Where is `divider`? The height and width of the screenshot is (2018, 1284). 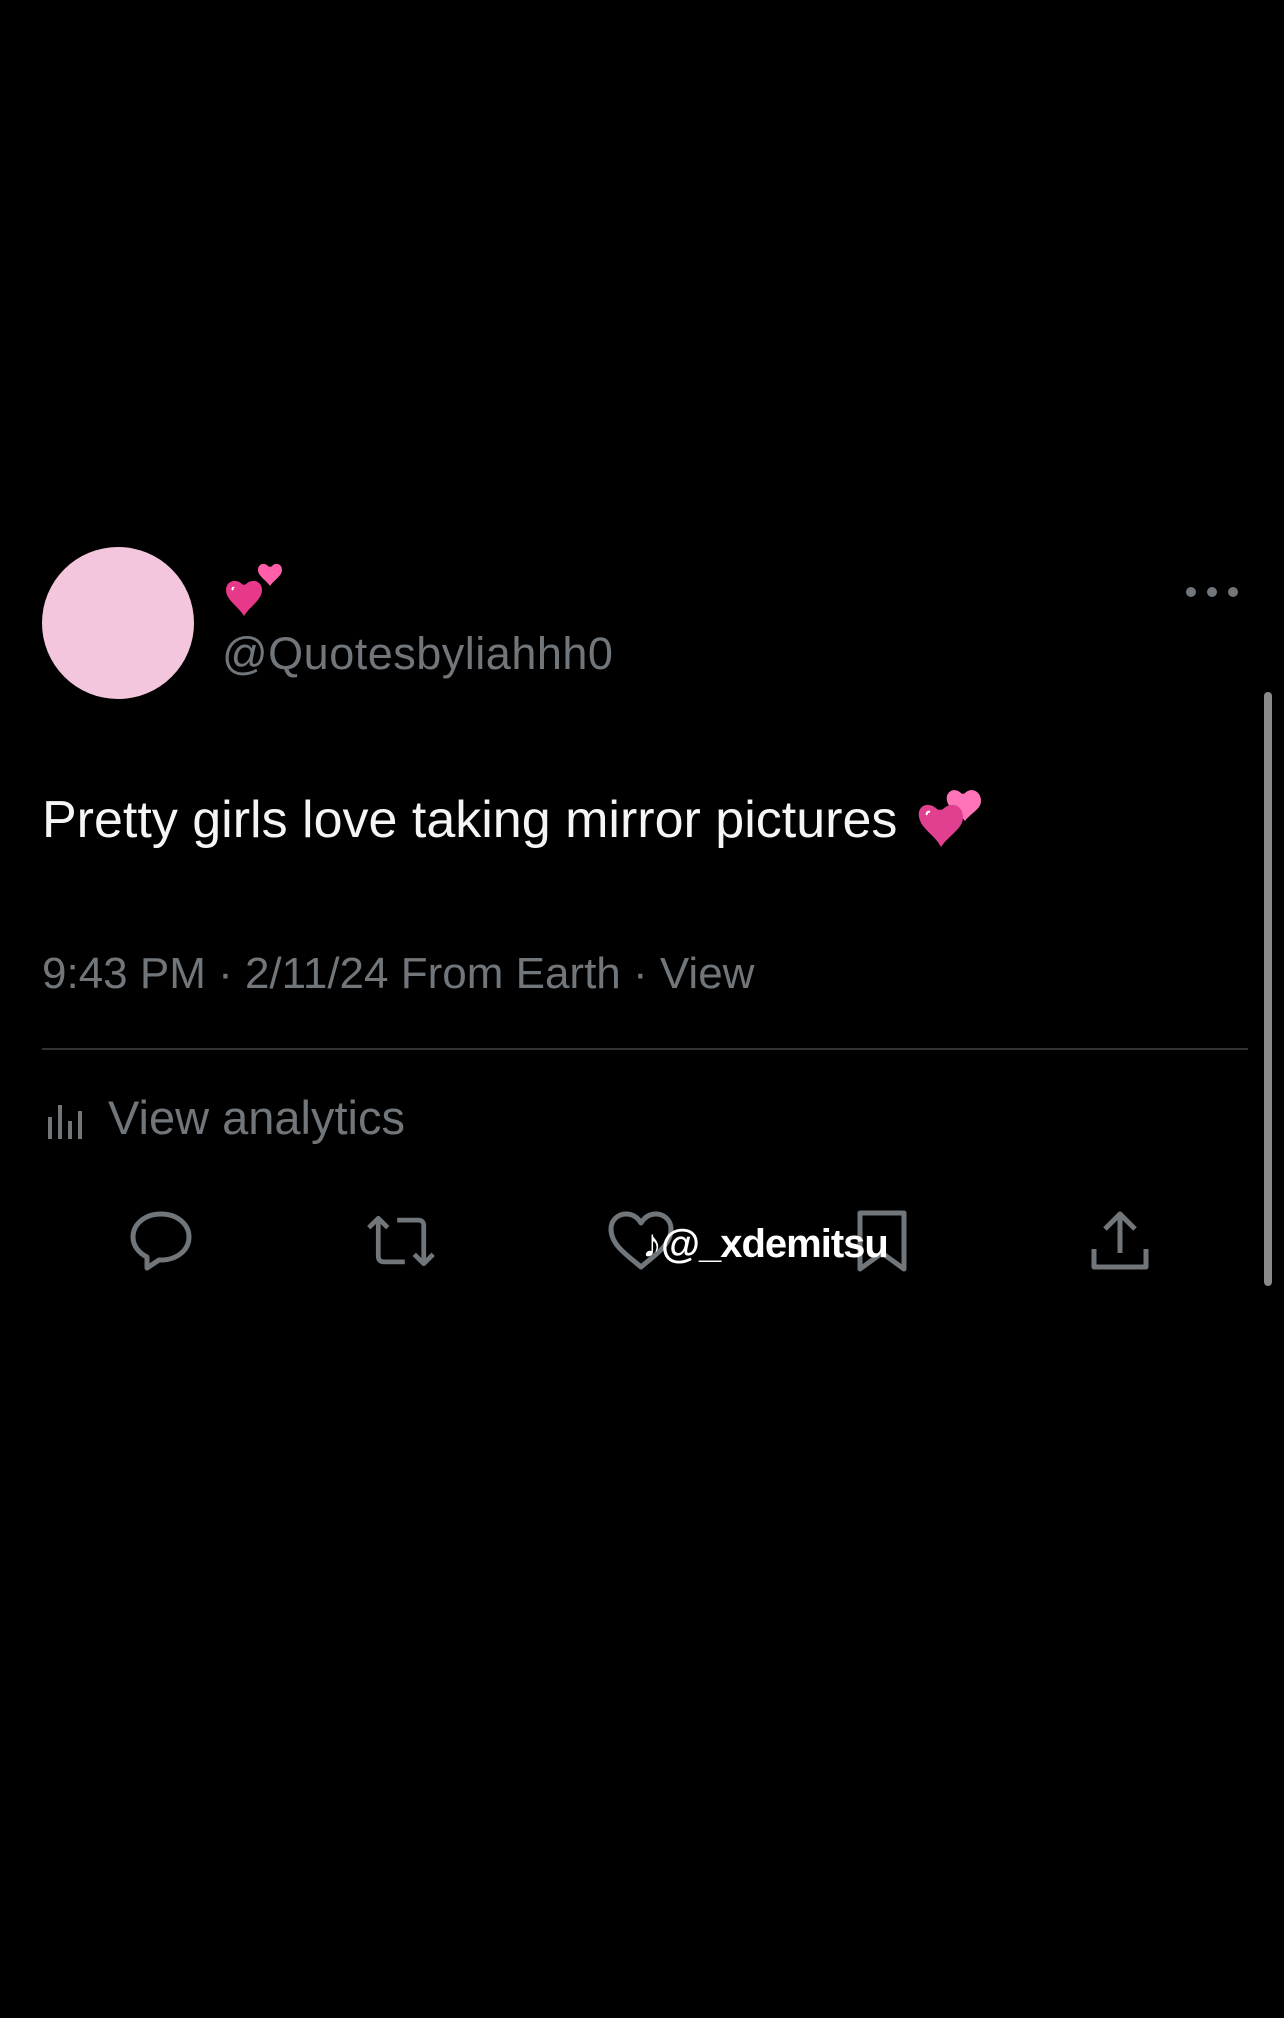
divider is located at coordinates (645, 1049).